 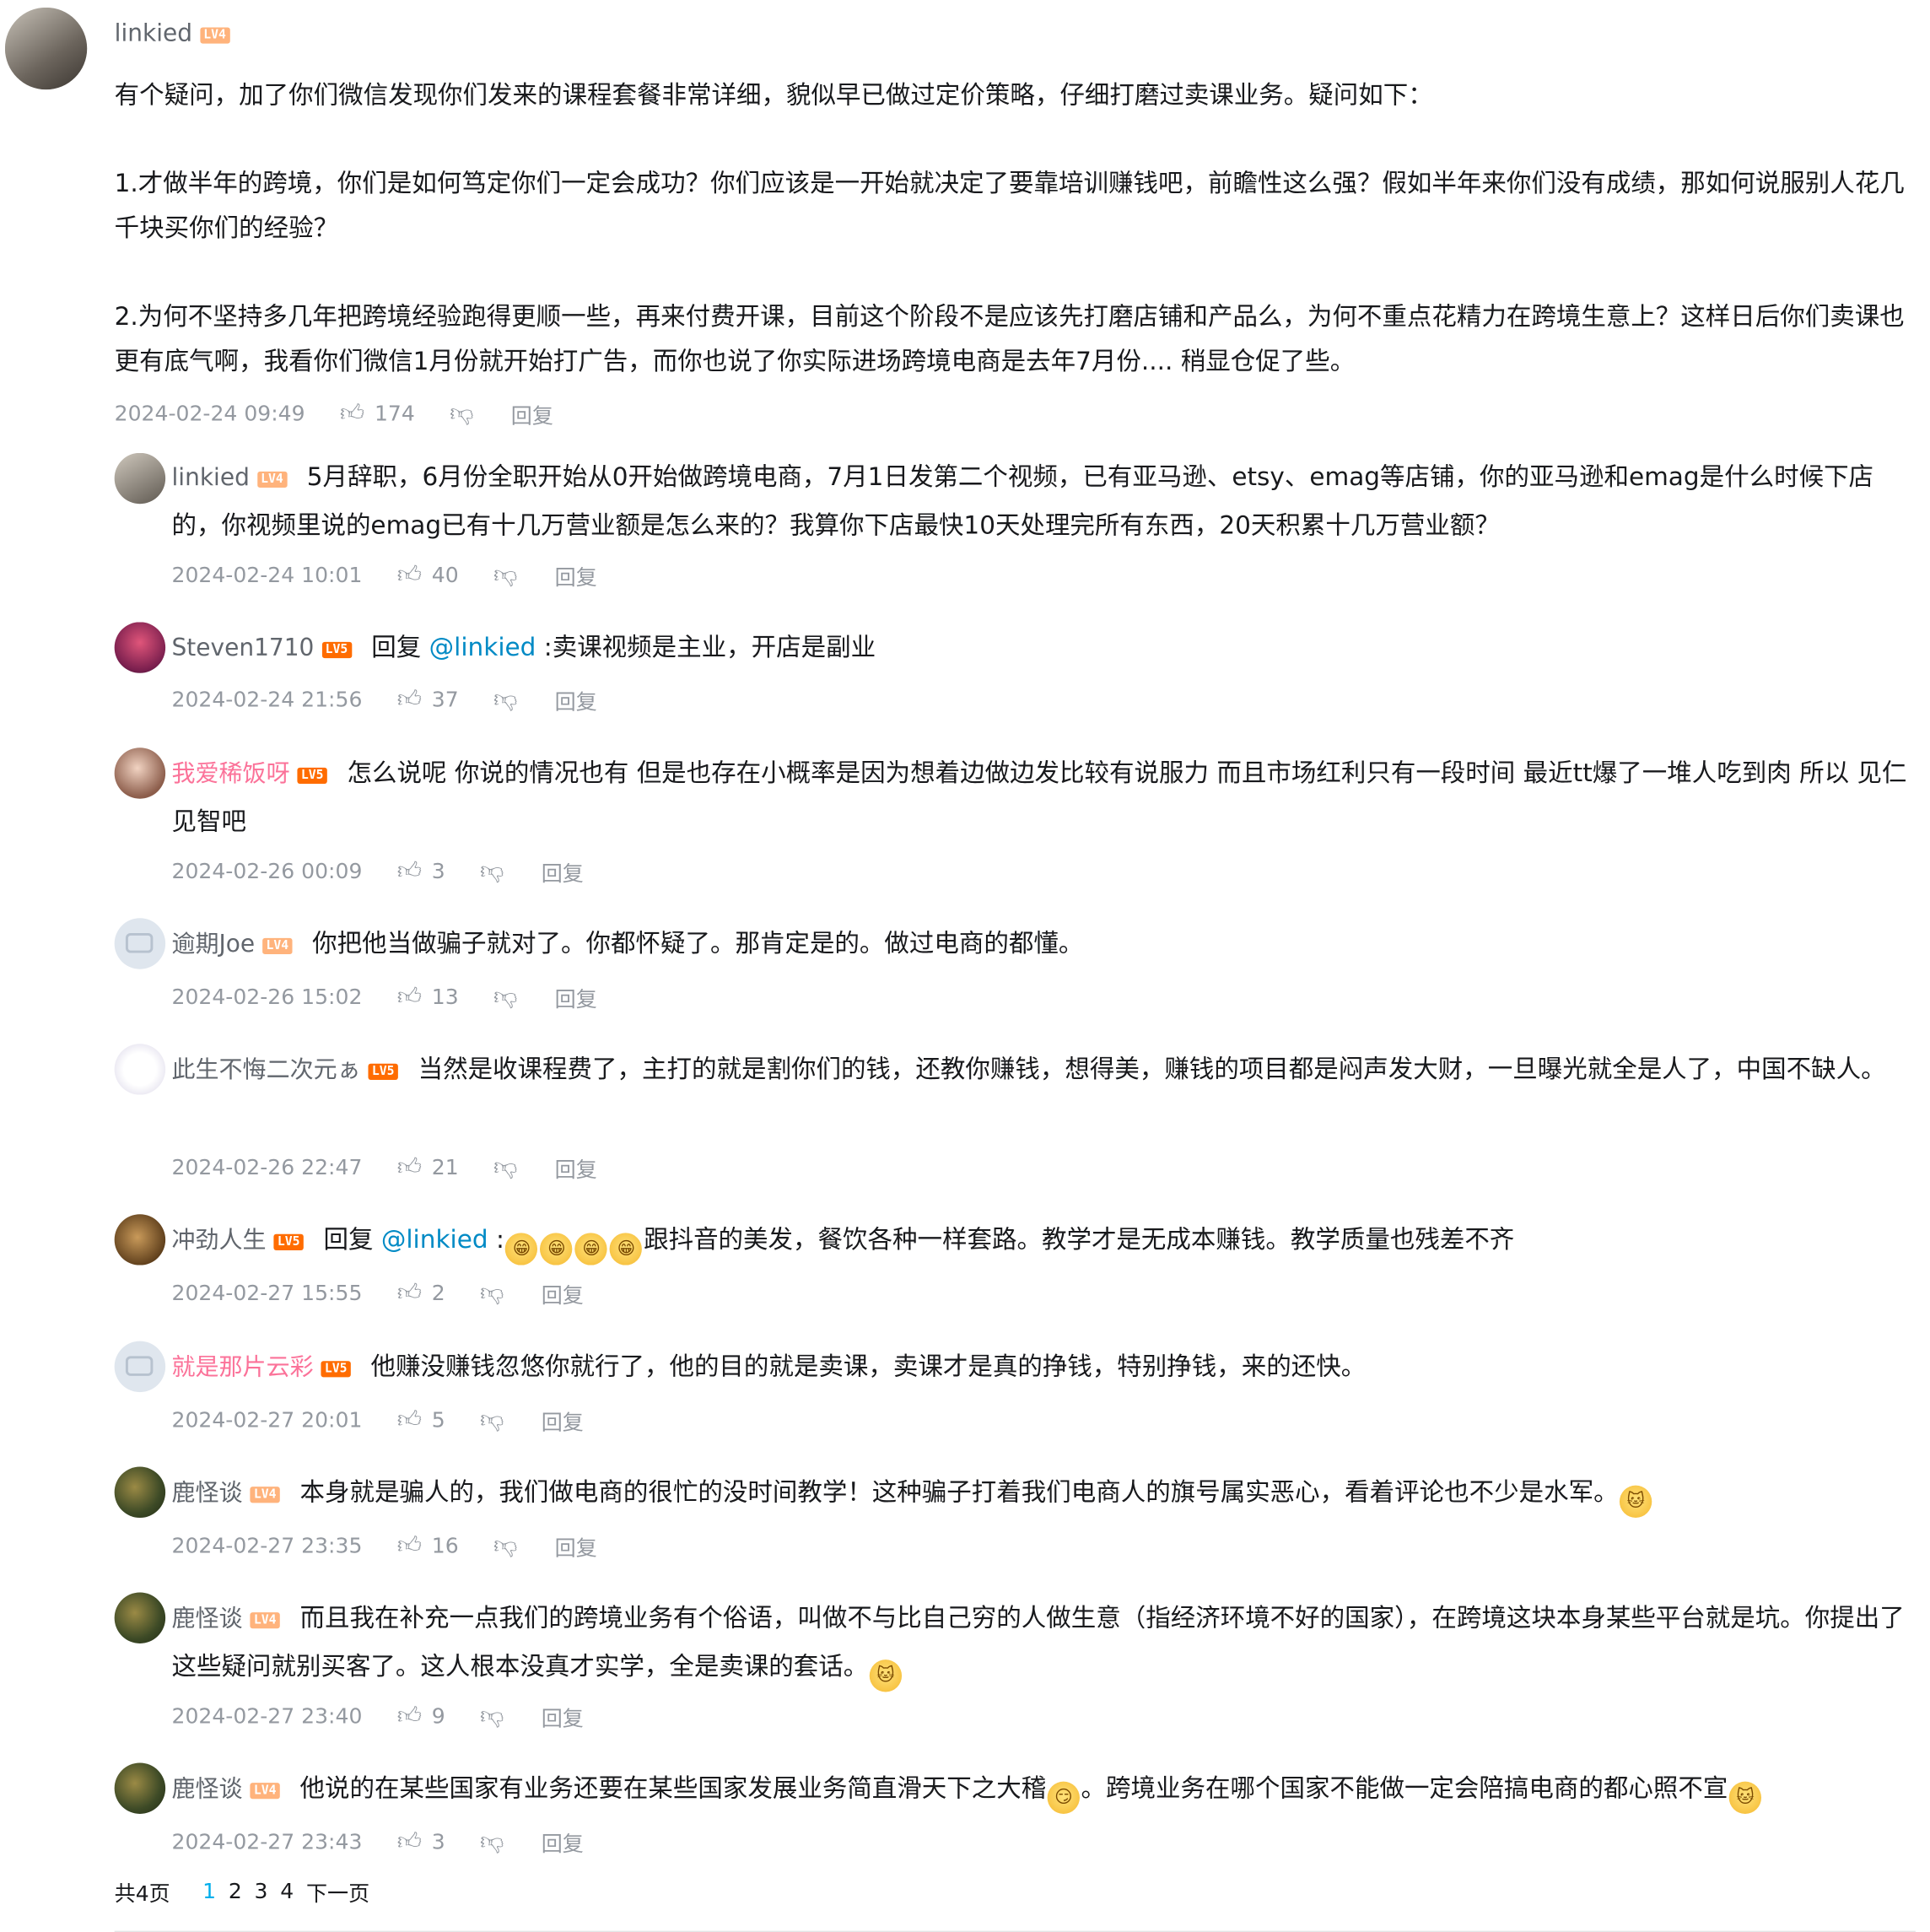 What do you see at coordinates (265, 1495) in the screenshot?
I see `level-badge: LV4` at bounding box center [265, 1495].